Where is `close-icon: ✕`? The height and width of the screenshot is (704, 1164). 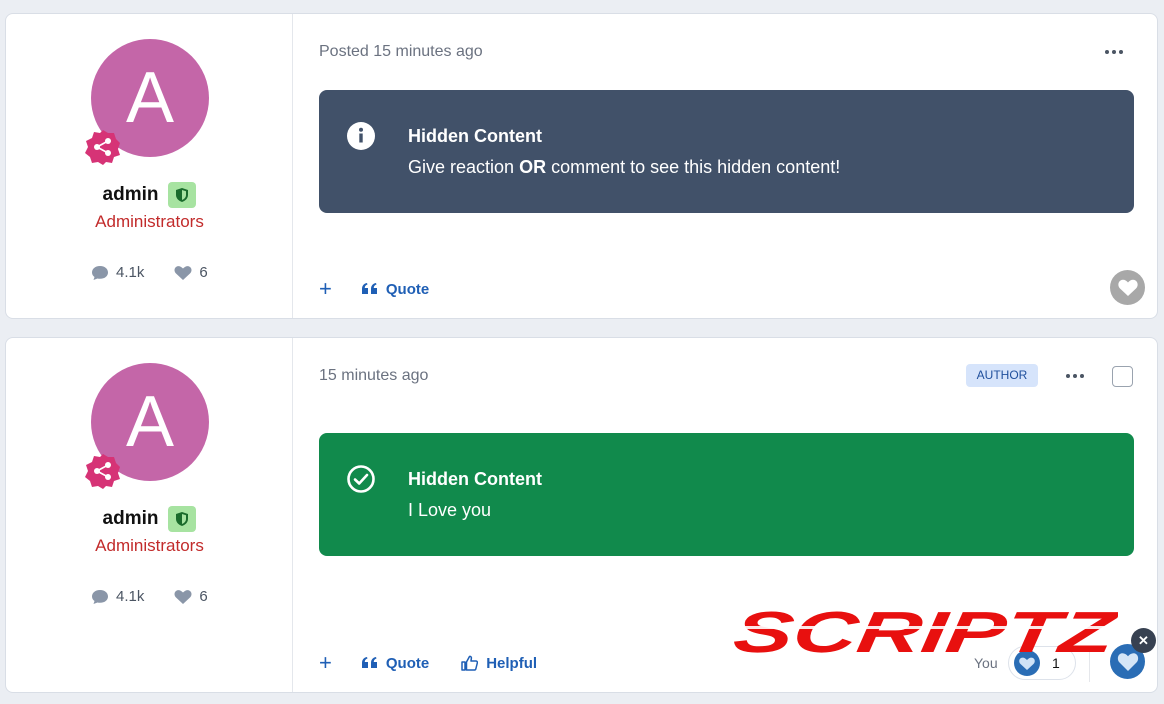
close-icon: ✕ is located at coordinates (1143, 640).